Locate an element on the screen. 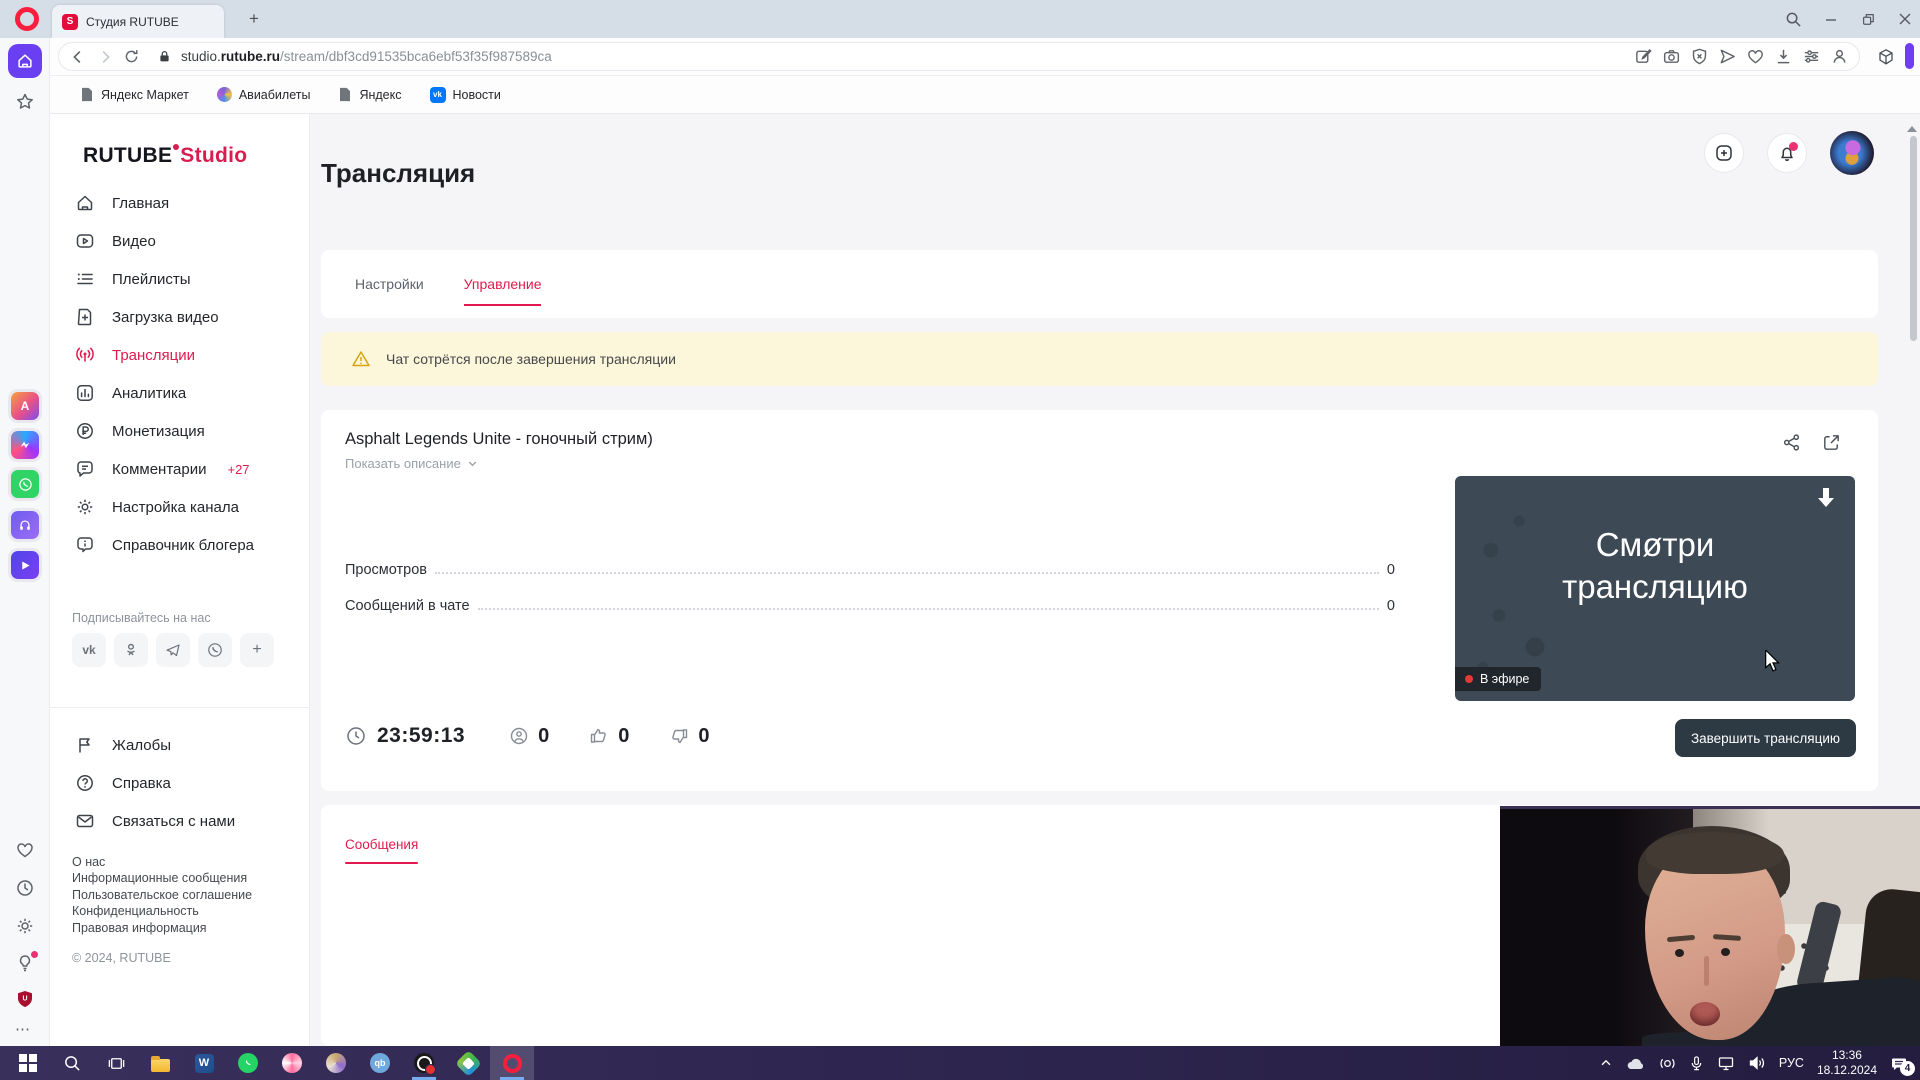  nav-item-playlisty: Плейлисты is located at coordinates (179, 279).